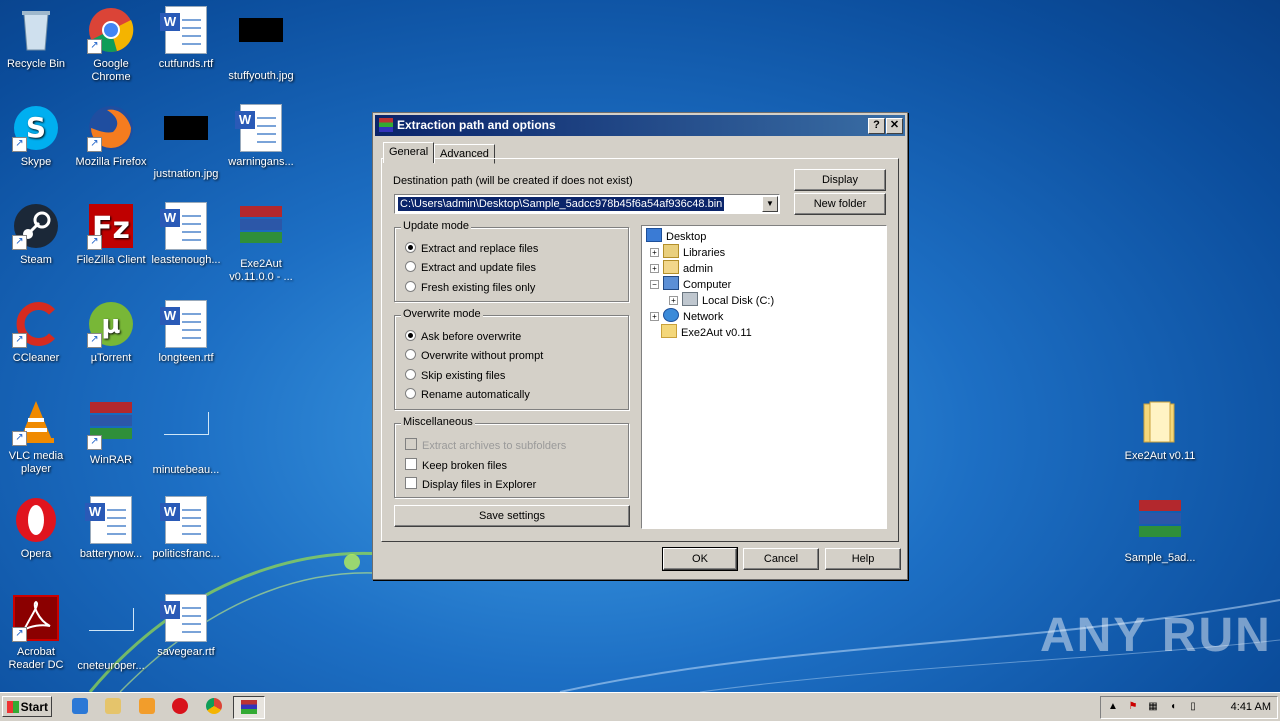 The height and width of the screenshot is (721, 1280). I want to click on explorer-icon, so click(113, 706).